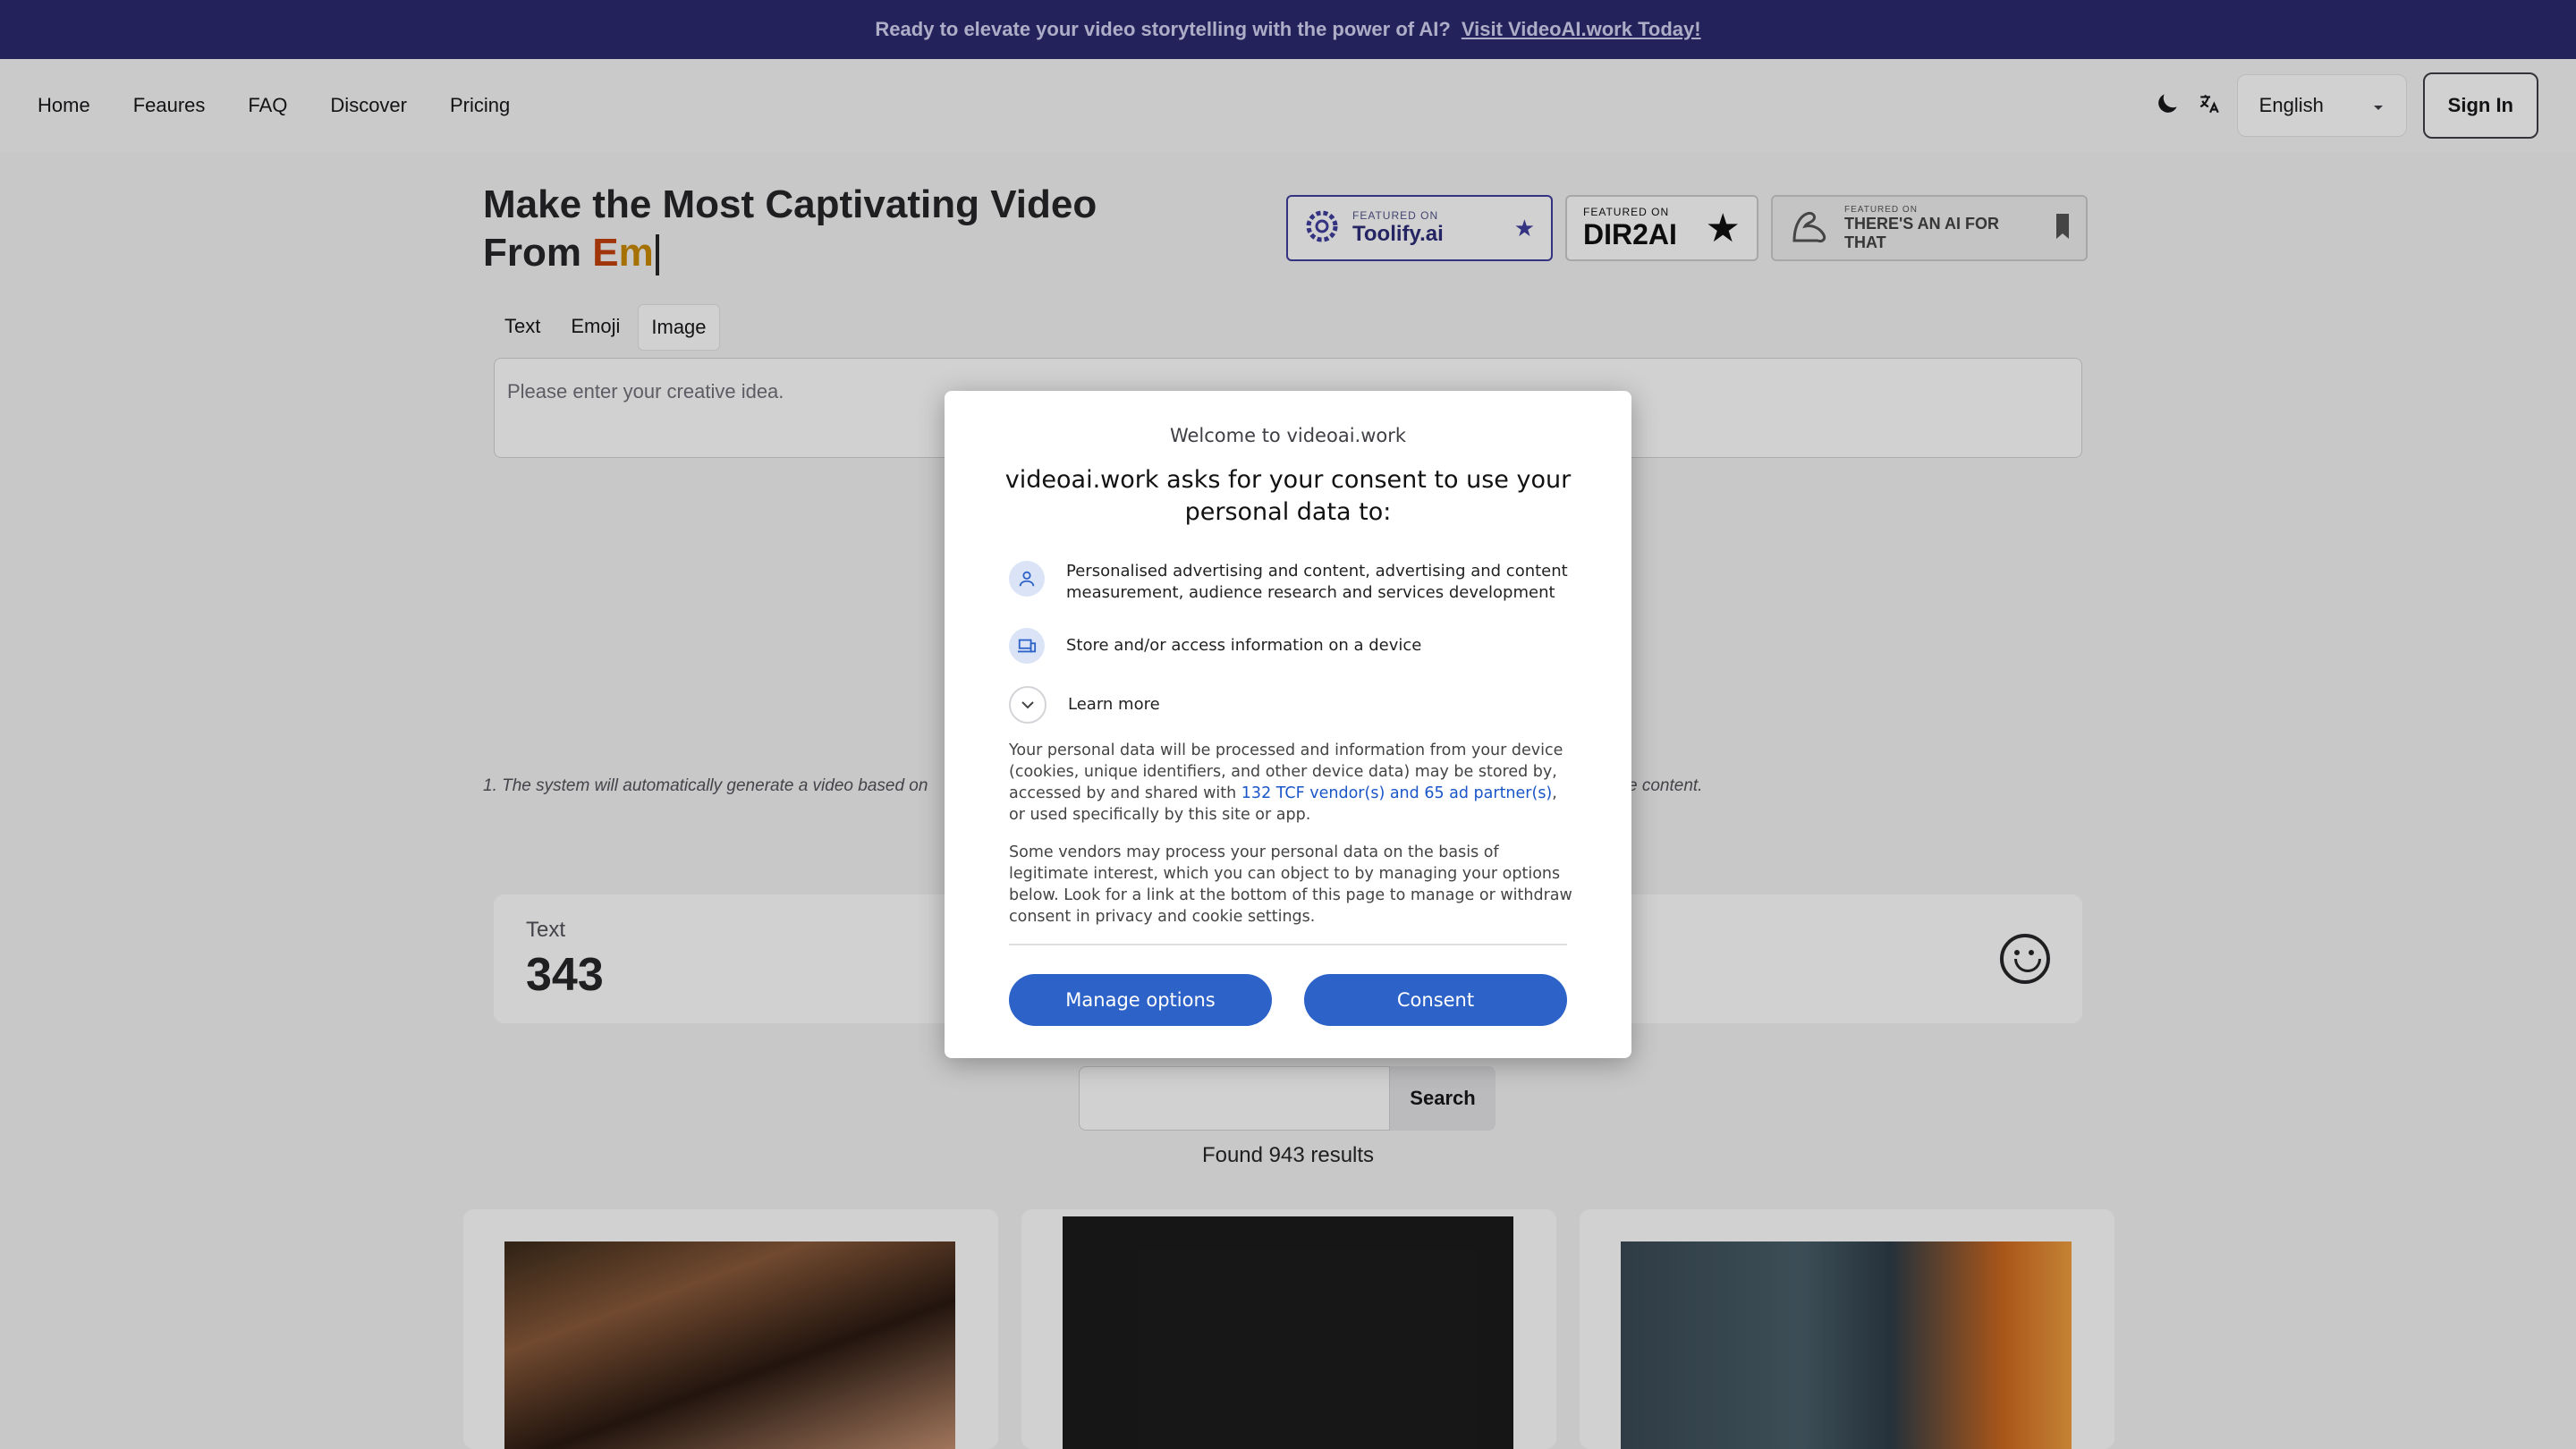 The image size is (2576, 1449). What do you see at coordinates (1288, 435) in the screenshot?
I see `consent-welcome: Welcome to videoai.work` at bounding box center [1288, 435].